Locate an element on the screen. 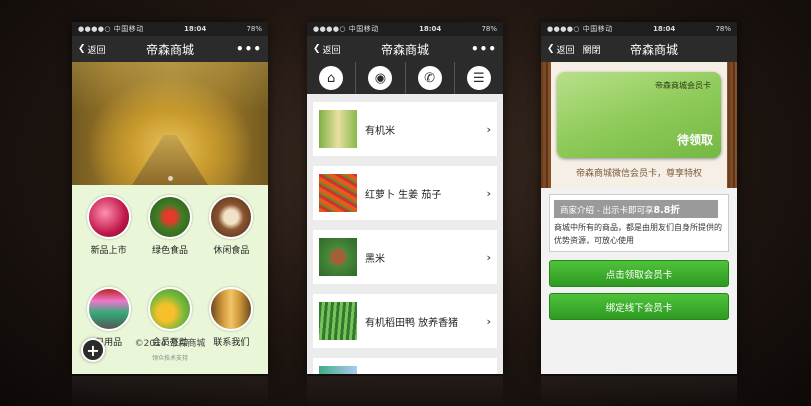 This screenshot has width=811, height=406. category-new-arrivals: 新品上市 is located at coordinates (108, 239).